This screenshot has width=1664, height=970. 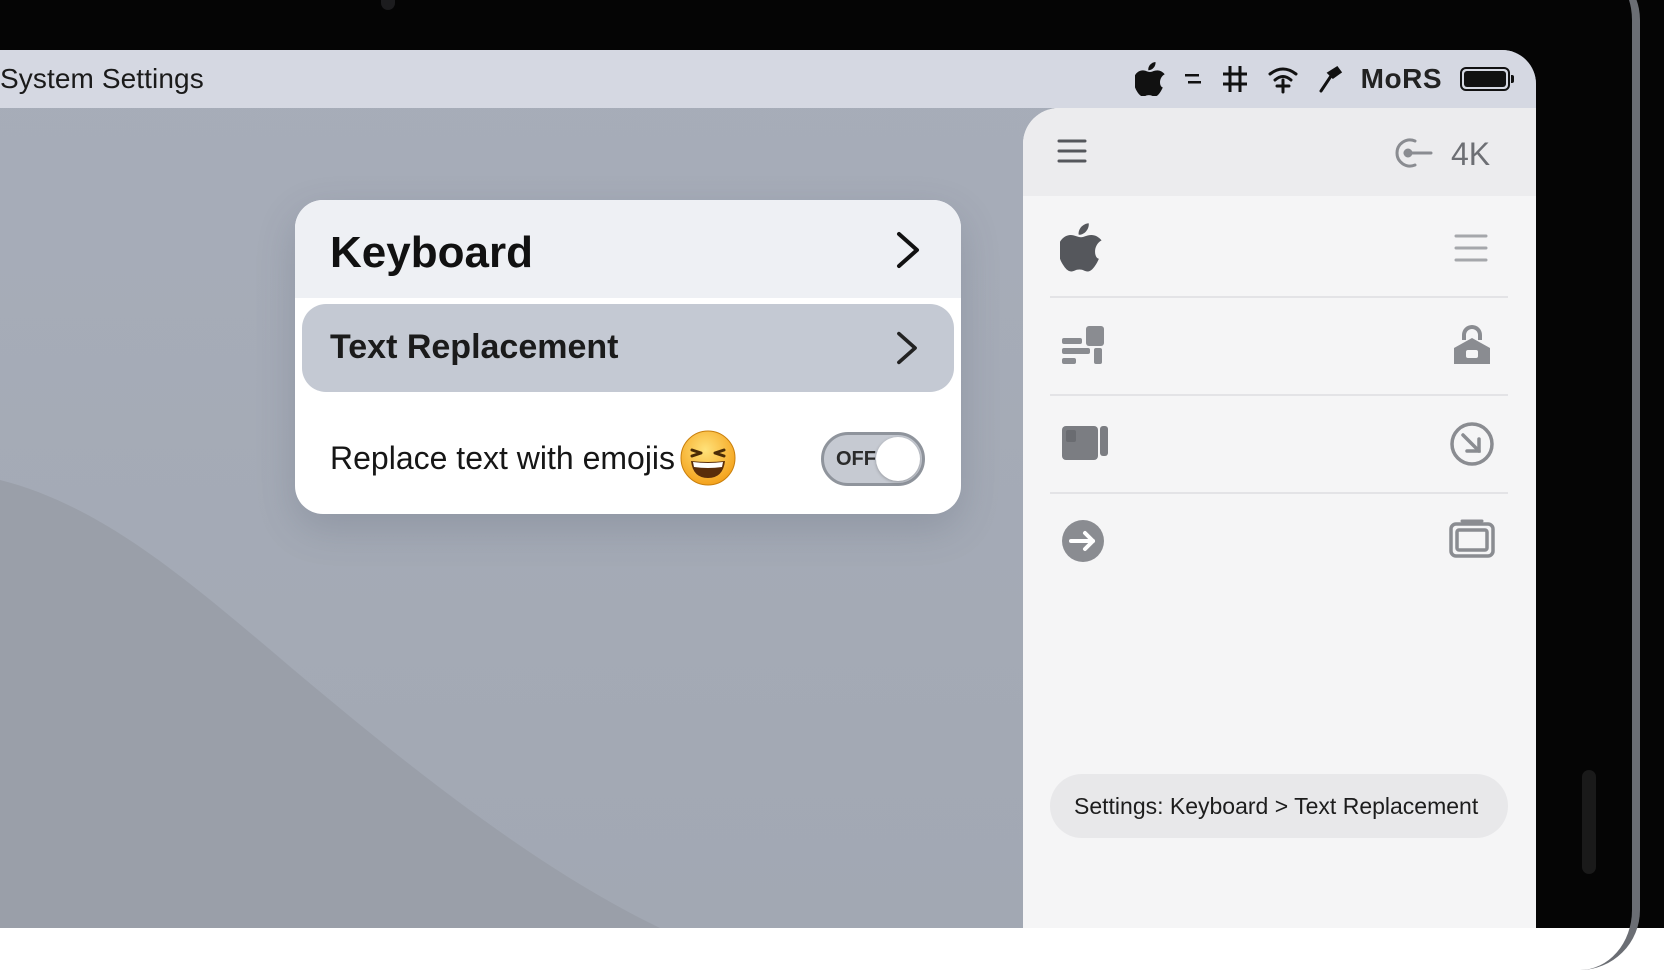 I want to click on keyboard-row: Keyboard, so click(x=628, y=249).